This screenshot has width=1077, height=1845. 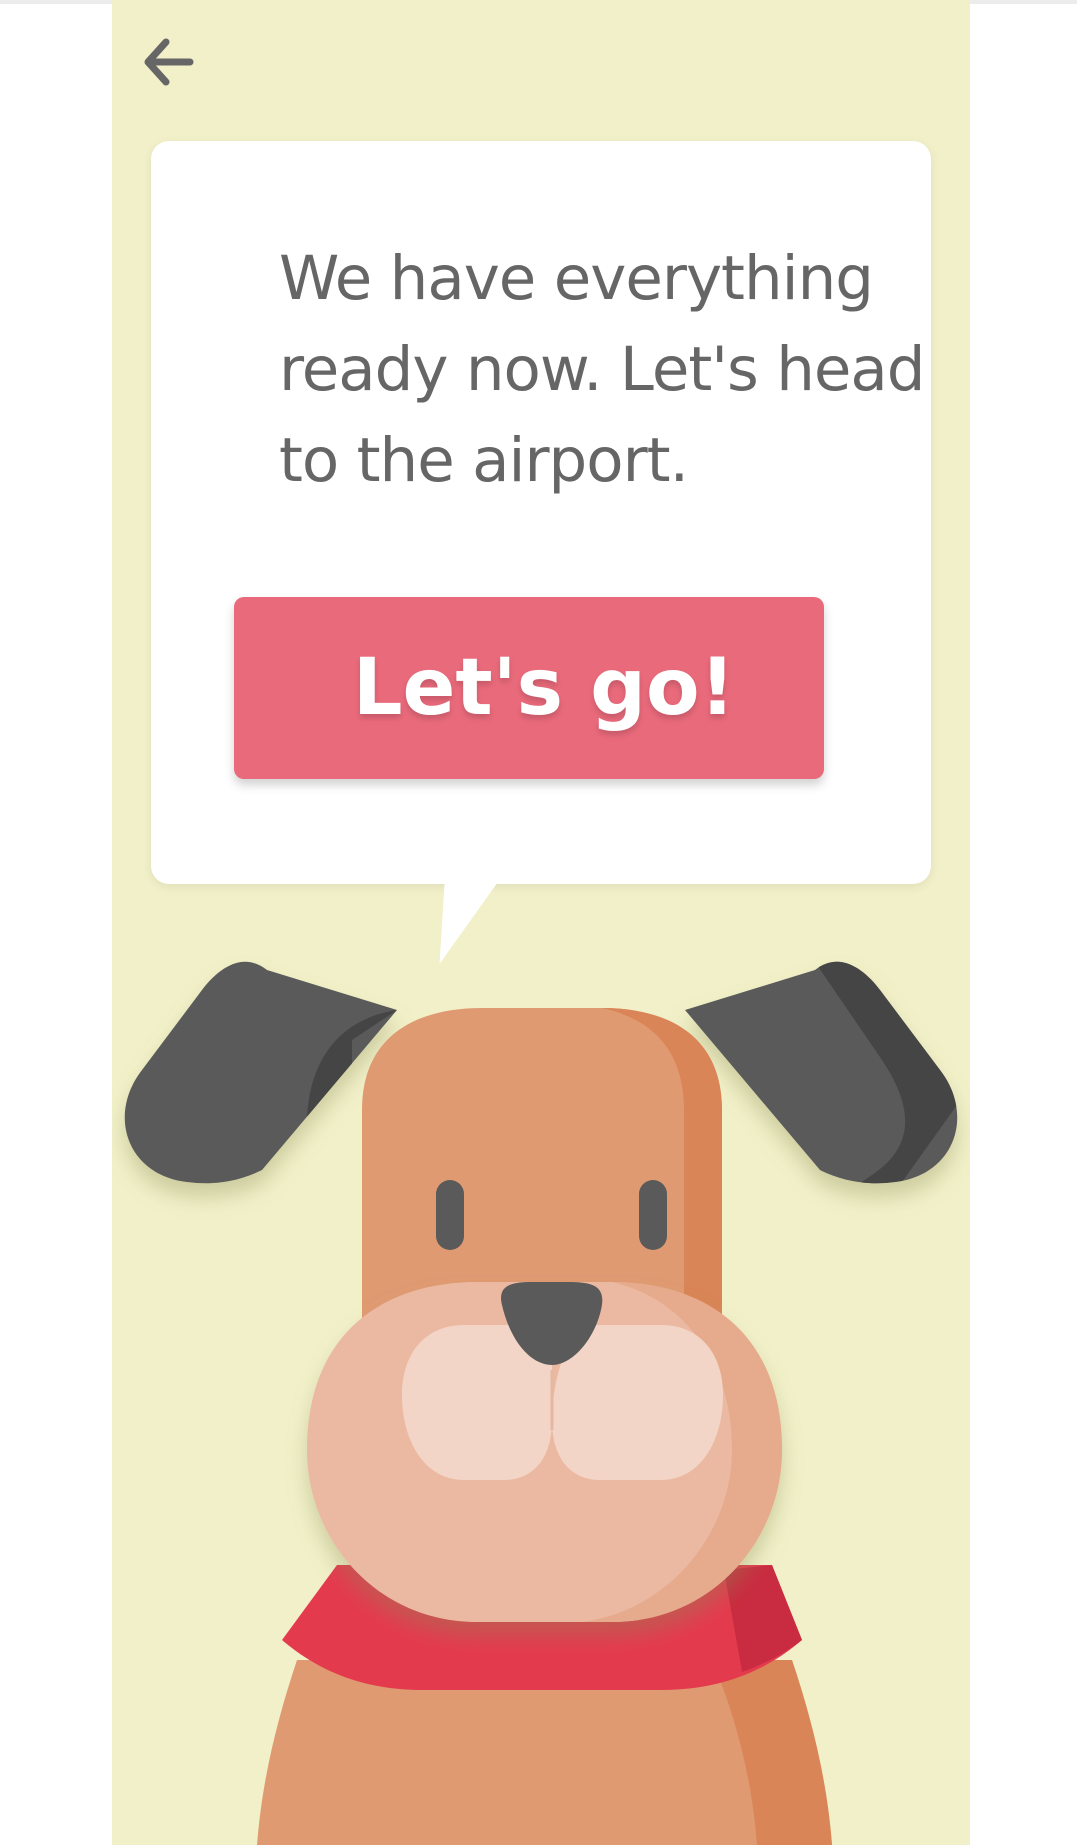 I want to click on lets-go-button: Let's go!, so click(x=529, y=688).